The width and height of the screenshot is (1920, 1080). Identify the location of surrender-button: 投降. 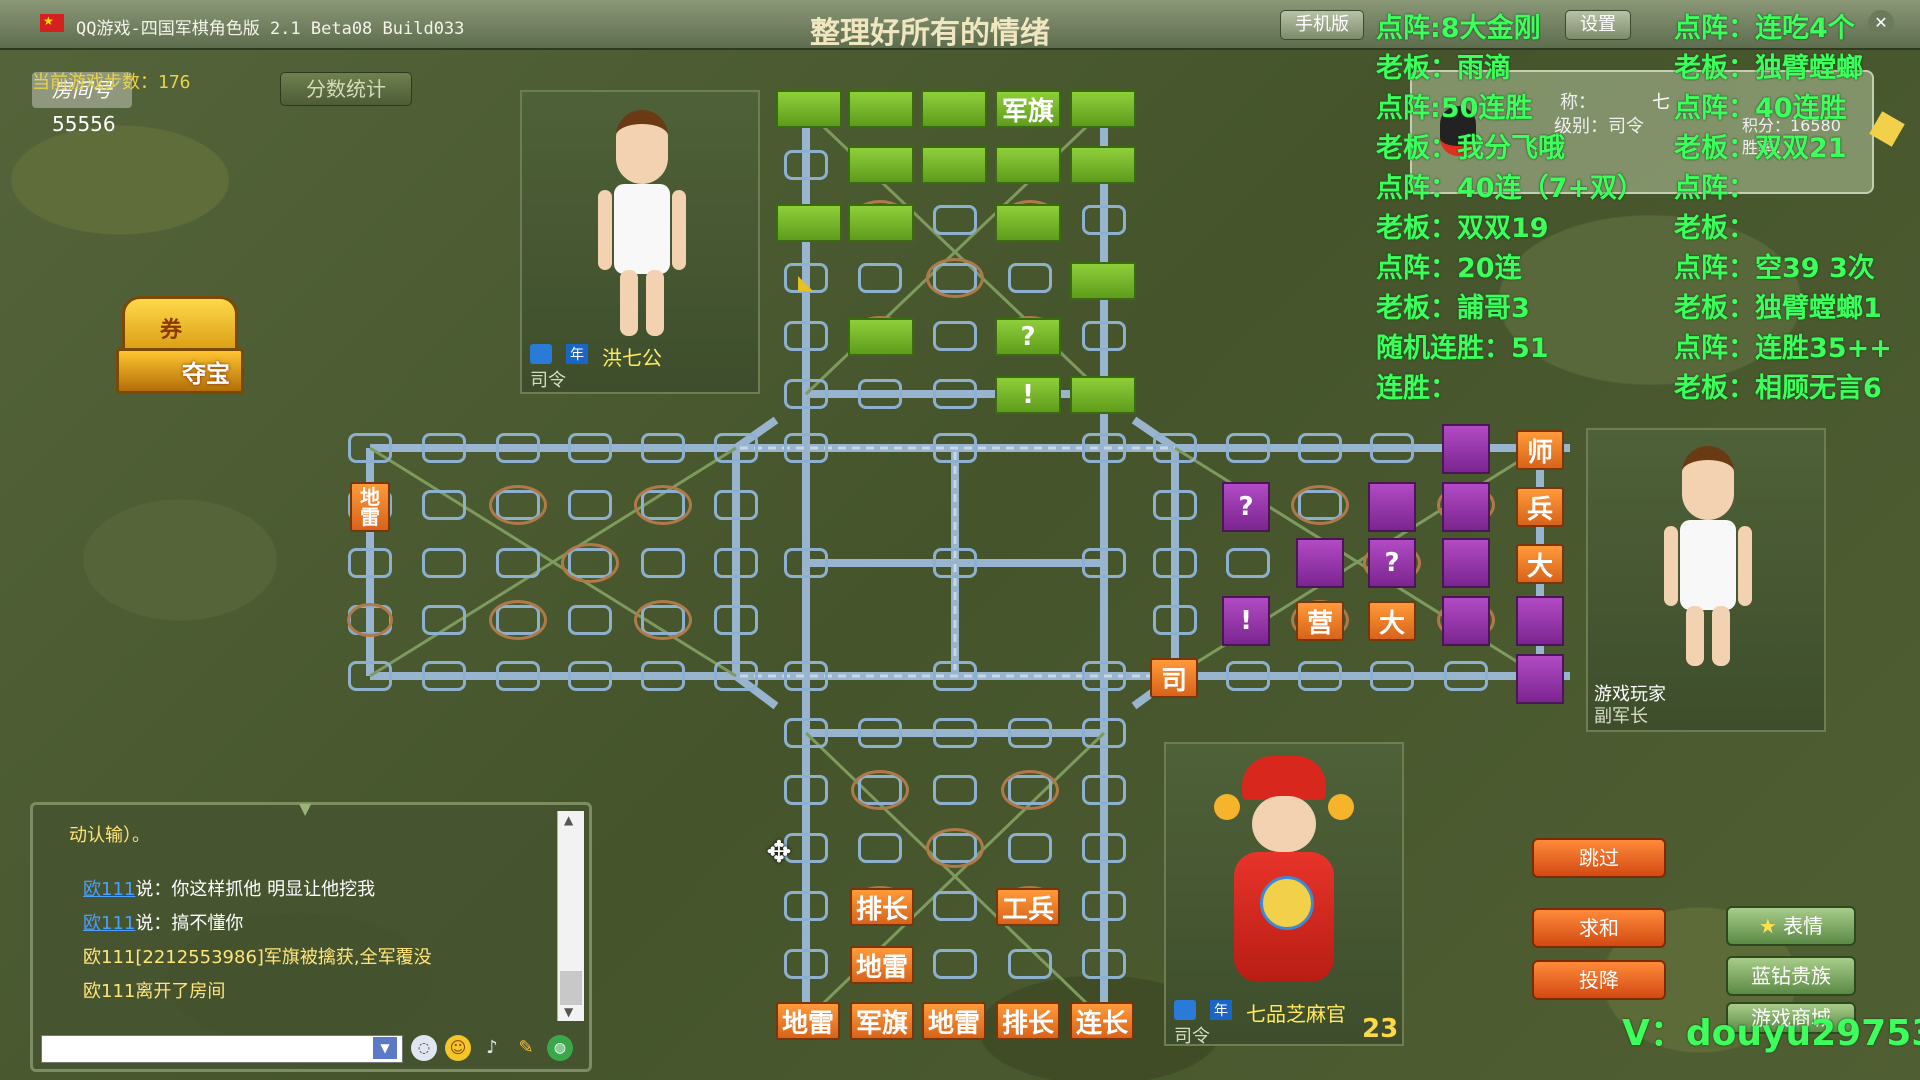
(1599, 980).